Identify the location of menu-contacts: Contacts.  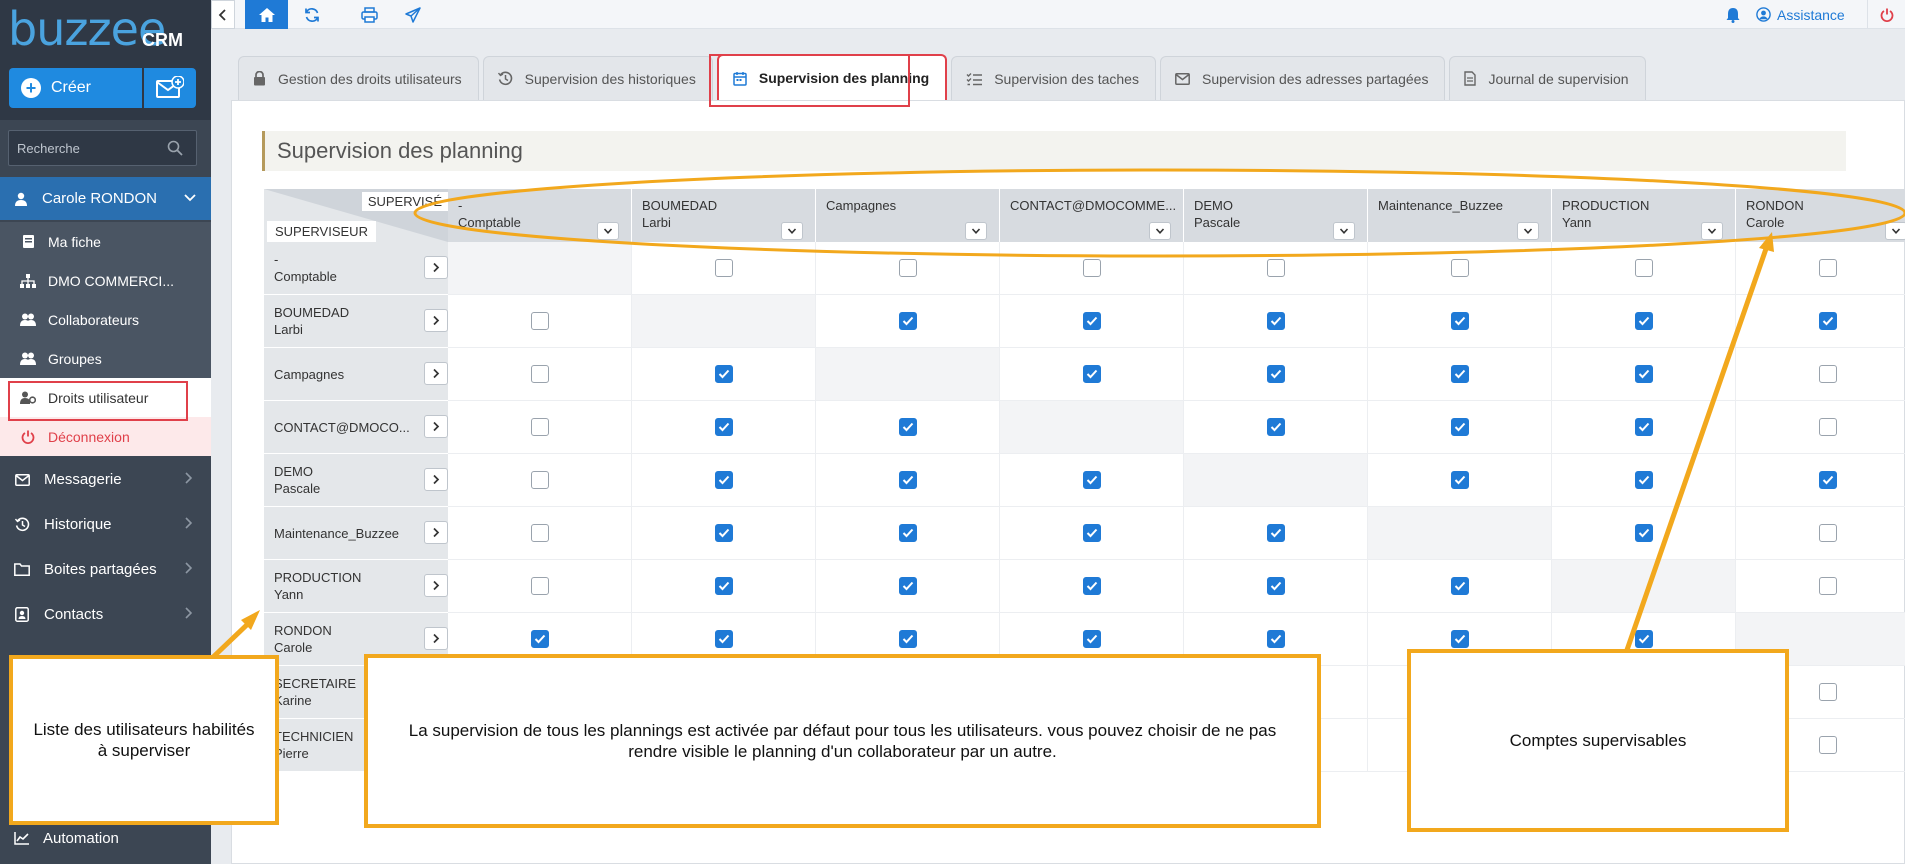
(105, 614).